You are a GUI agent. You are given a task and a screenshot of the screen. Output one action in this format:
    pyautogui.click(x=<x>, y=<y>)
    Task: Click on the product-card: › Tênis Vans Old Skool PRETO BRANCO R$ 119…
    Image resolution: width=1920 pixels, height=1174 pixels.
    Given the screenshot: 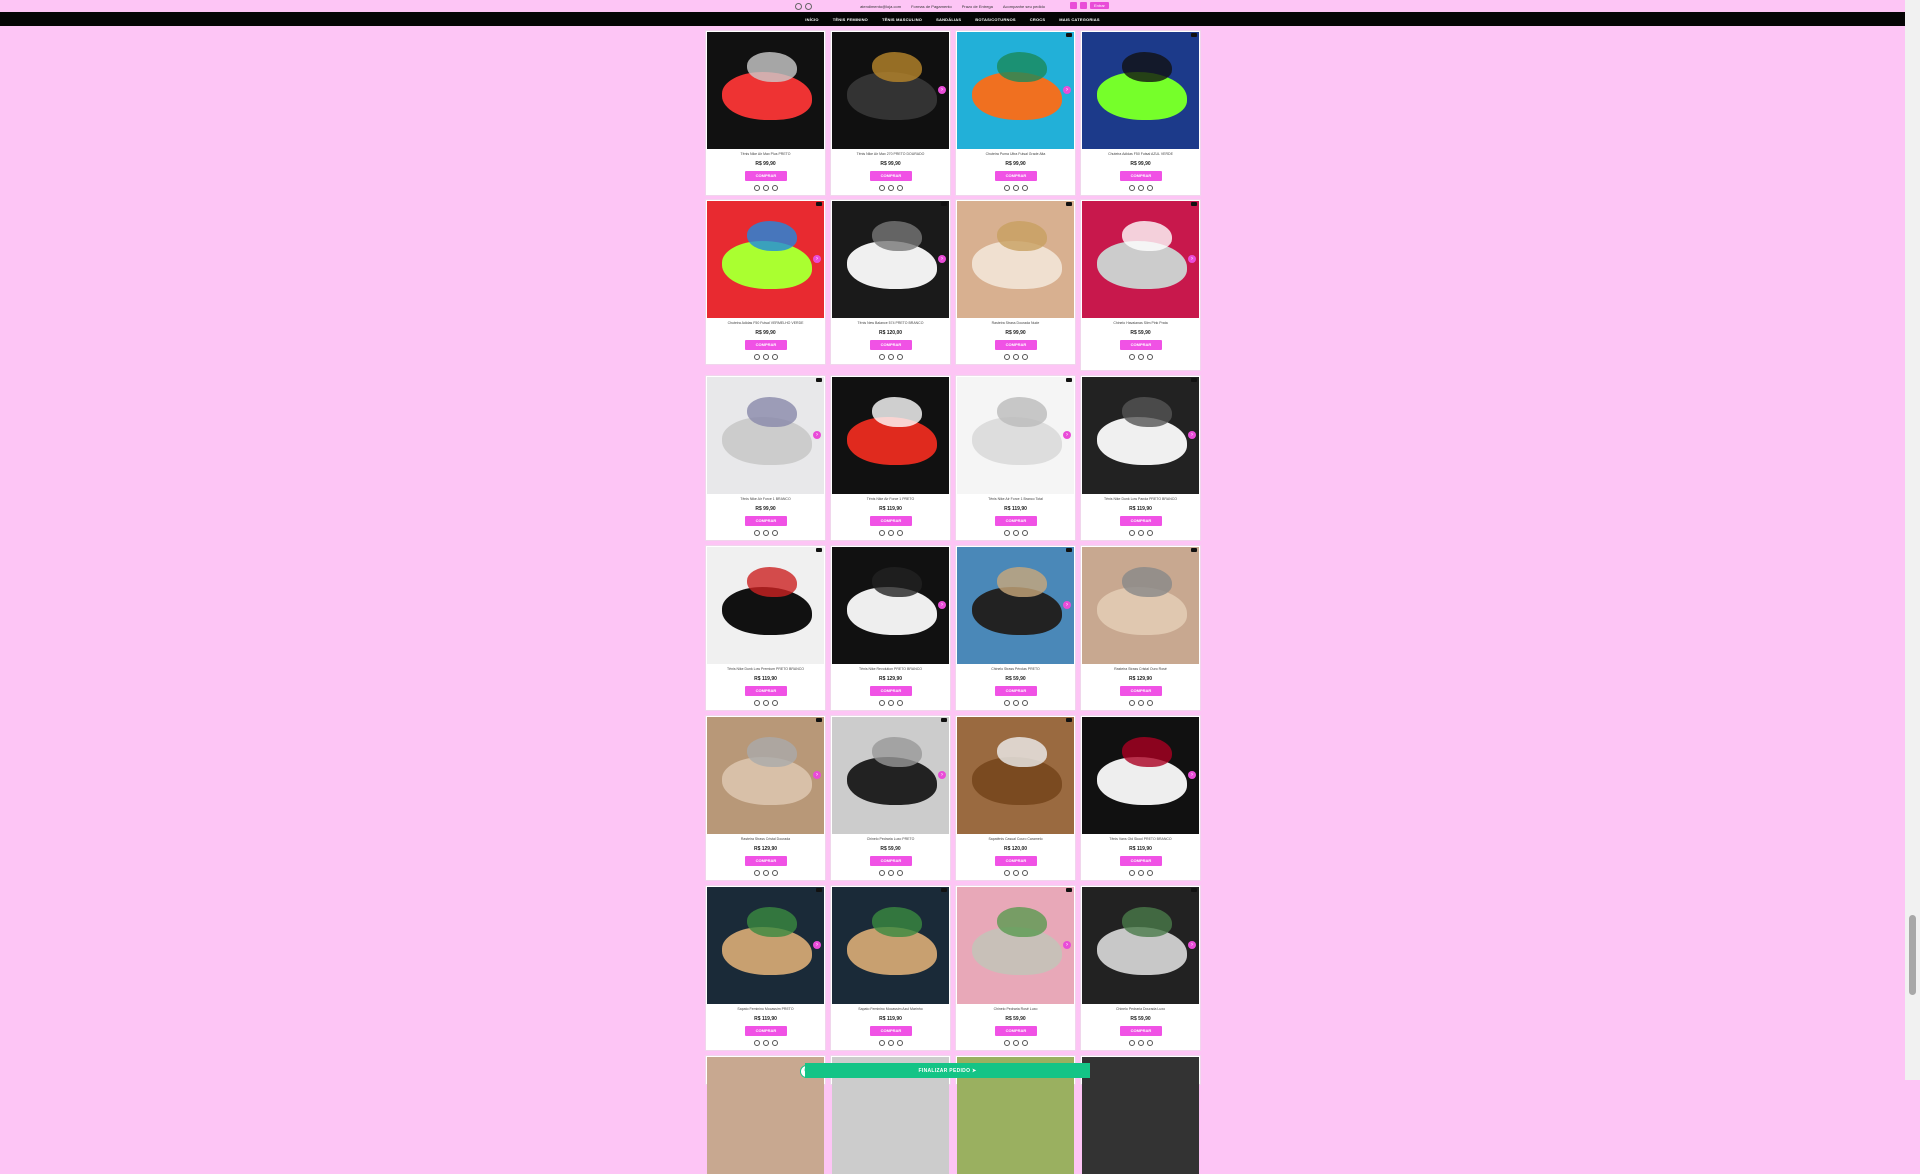 What is the action you would take?
    pyautogui.click(x=1140, y=798)
    